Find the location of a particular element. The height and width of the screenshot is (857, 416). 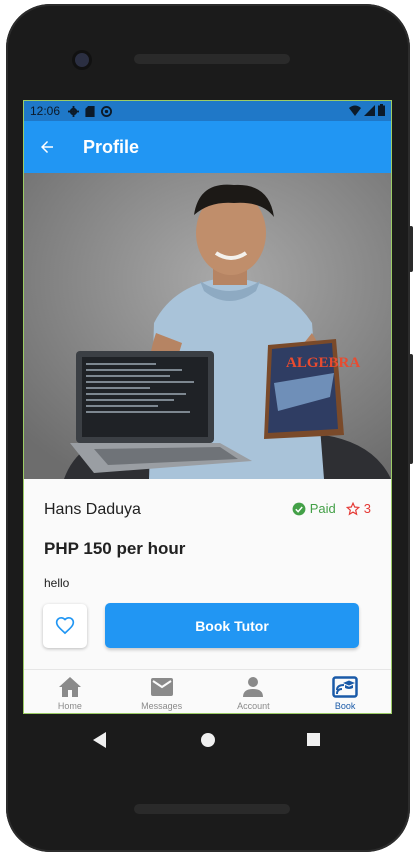

power-button is located at coordinates (411, 249).